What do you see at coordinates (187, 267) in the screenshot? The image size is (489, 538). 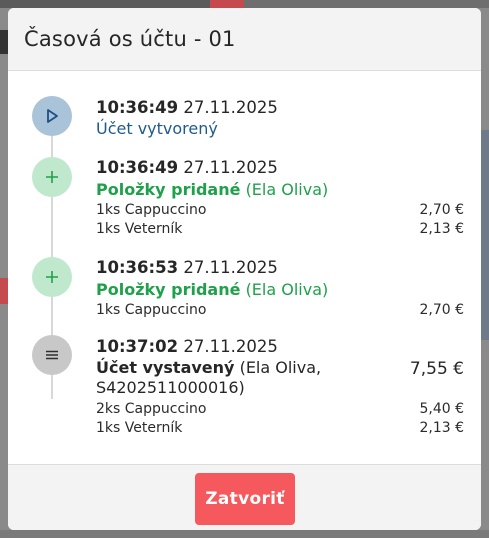 I see `event-timestamp: 10:36:53 27.11.2025` at bounding box center [187, 267].